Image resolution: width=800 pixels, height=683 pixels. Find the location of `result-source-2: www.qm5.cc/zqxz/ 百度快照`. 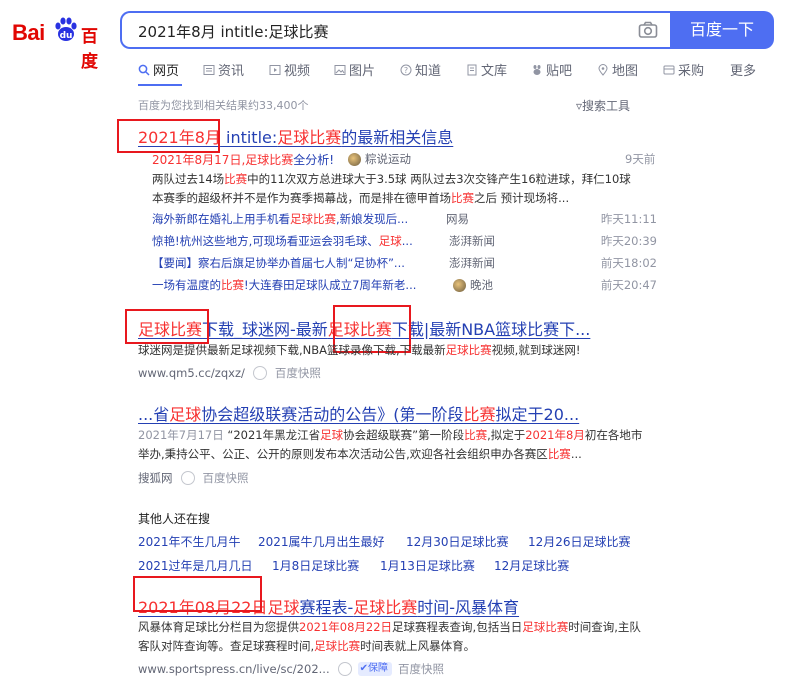

result-source-2: www.qm5.cc/zqxz/ 百度快照 is located at coordinates (229, 373).